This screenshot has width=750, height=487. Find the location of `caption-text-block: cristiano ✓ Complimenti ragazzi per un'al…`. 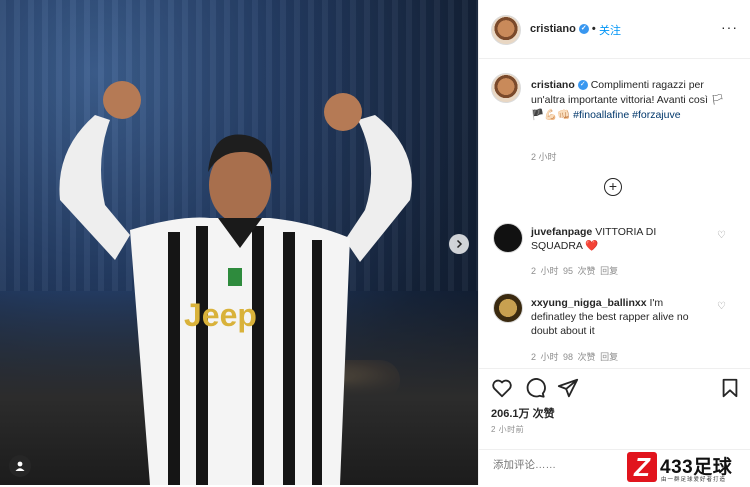

caption-text-block: cristiano ✓ Complimenti ragazzi per un'al… is located at coordinates (633, 100).